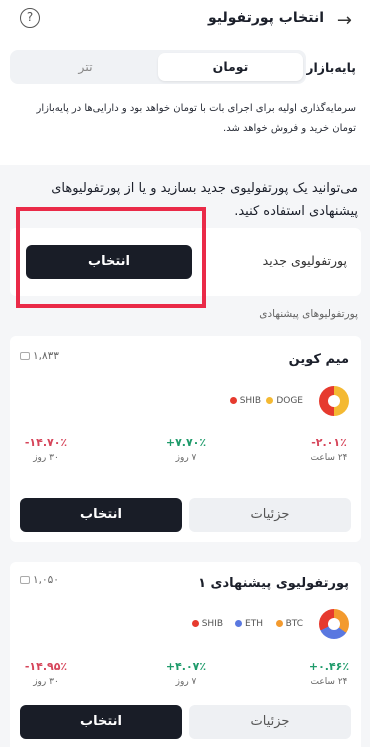 The image size is (370, 747). I want to click on card-title: میم کوین, so click(318, 359).